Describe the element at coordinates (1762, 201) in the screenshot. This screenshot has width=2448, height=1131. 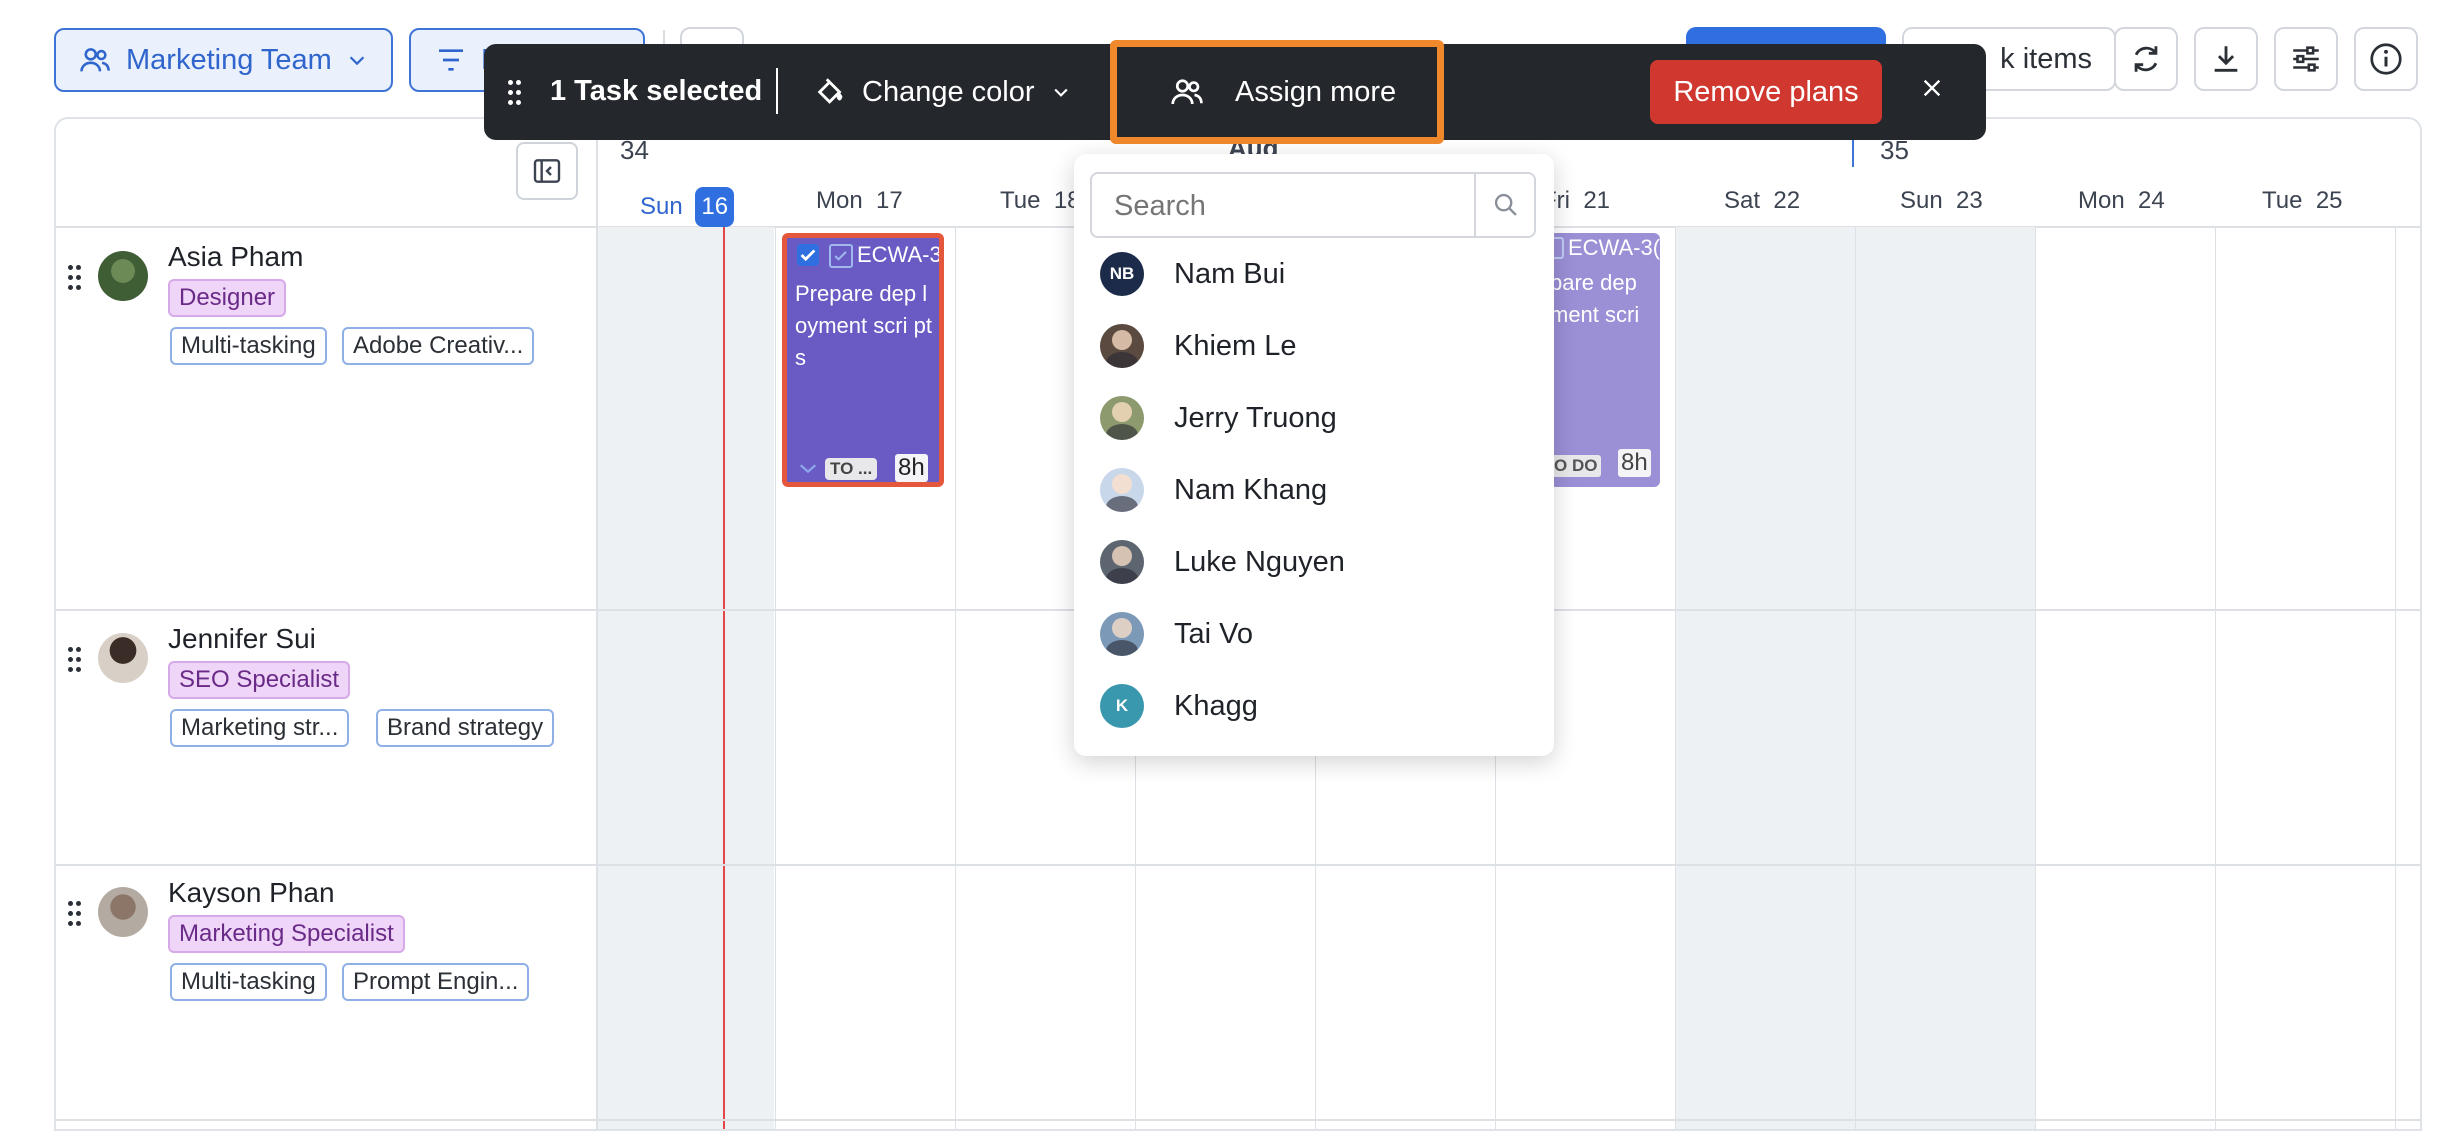
I see `day-header: Sat 22` at that location.